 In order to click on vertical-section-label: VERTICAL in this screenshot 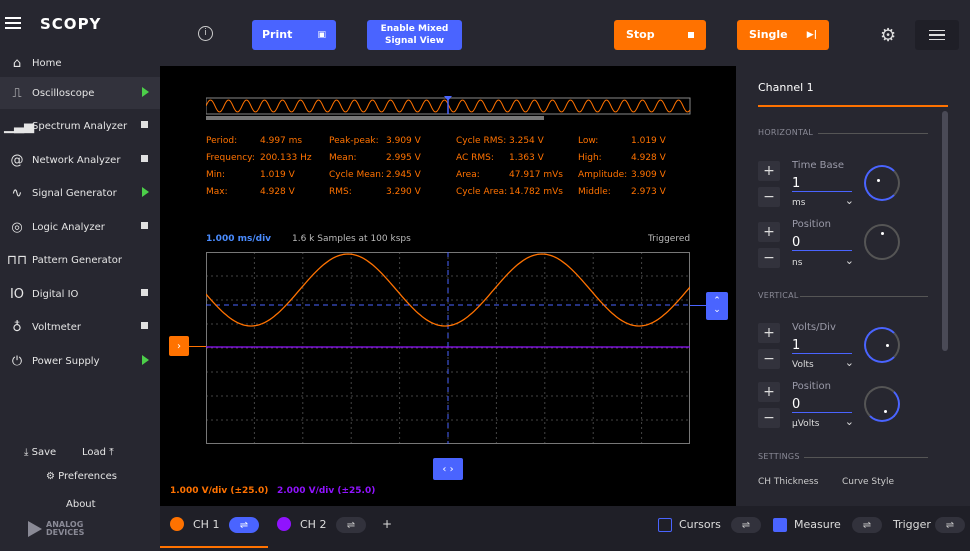, I will do `click(778, 295)`.